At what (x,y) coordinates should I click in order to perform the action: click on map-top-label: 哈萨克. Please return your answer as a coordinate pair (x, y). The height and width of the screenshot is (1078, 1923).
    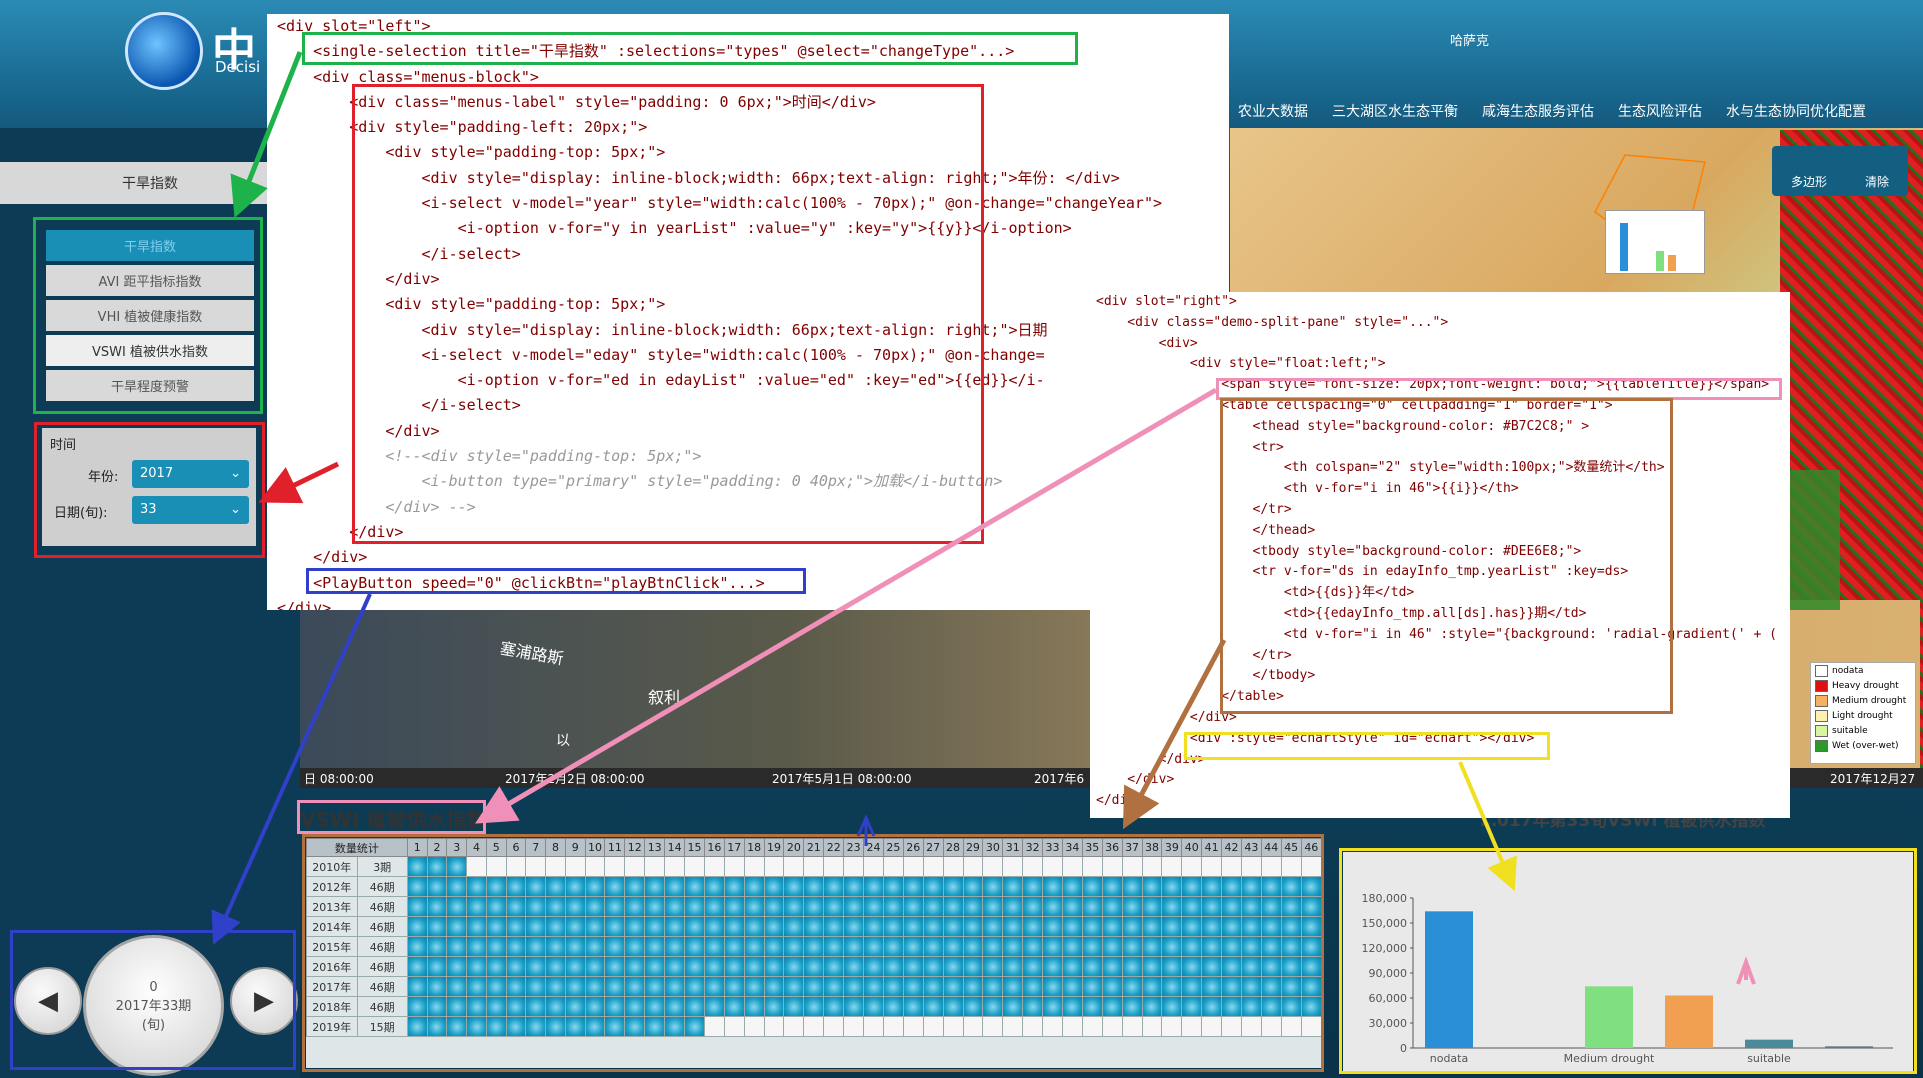
    Looking at the image, I should click on (1470, 41).